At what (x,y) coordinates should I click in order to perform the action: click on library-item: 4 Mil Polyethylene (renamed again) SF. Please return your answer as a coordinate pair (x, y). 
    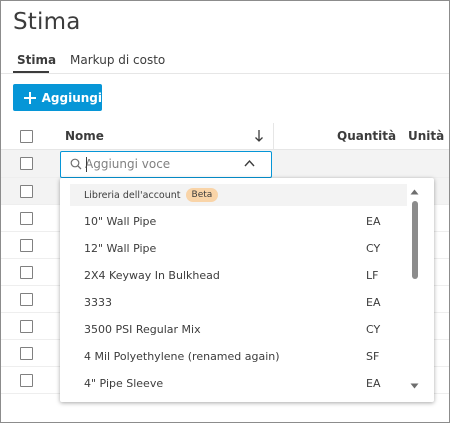
    Looking at the image, I should click on (235, 356).